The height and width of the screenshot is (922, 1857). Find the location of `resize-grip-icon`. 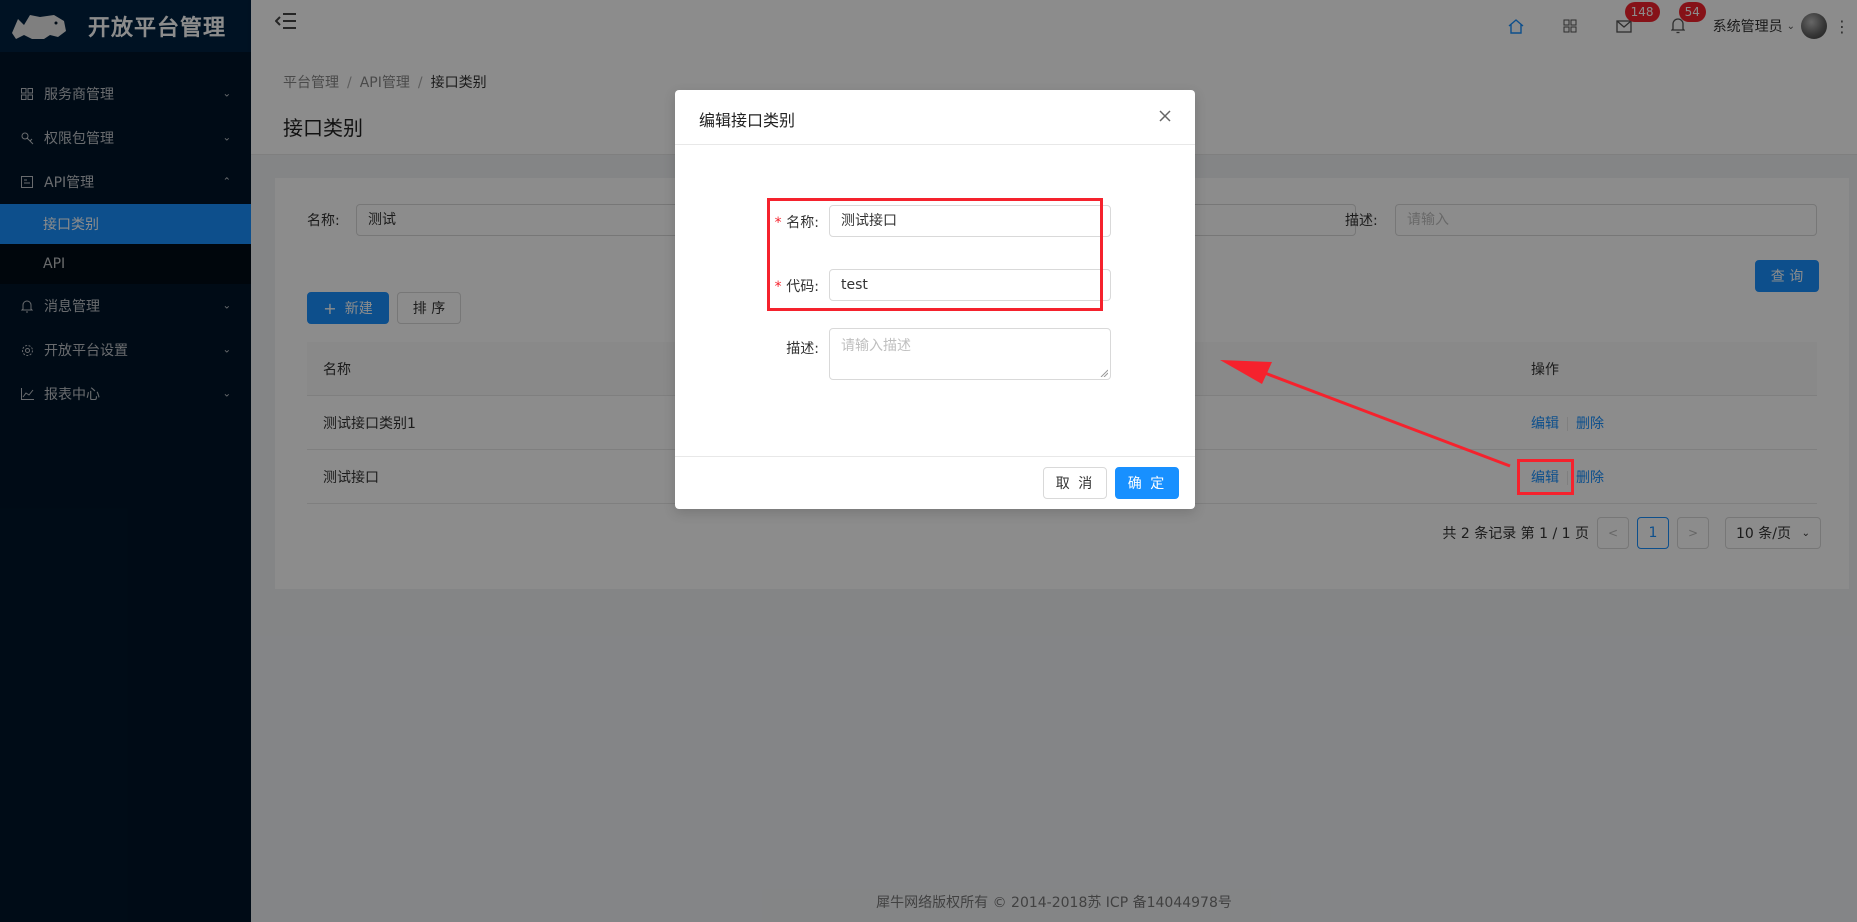

resize-grip-icon is located at coordinates (1104, 373).